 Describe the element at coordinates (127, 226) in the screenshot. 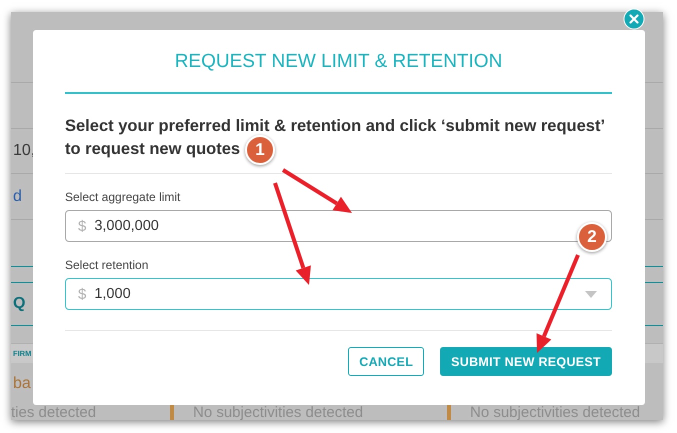

I see `field-value: 3,000,000` at that location.